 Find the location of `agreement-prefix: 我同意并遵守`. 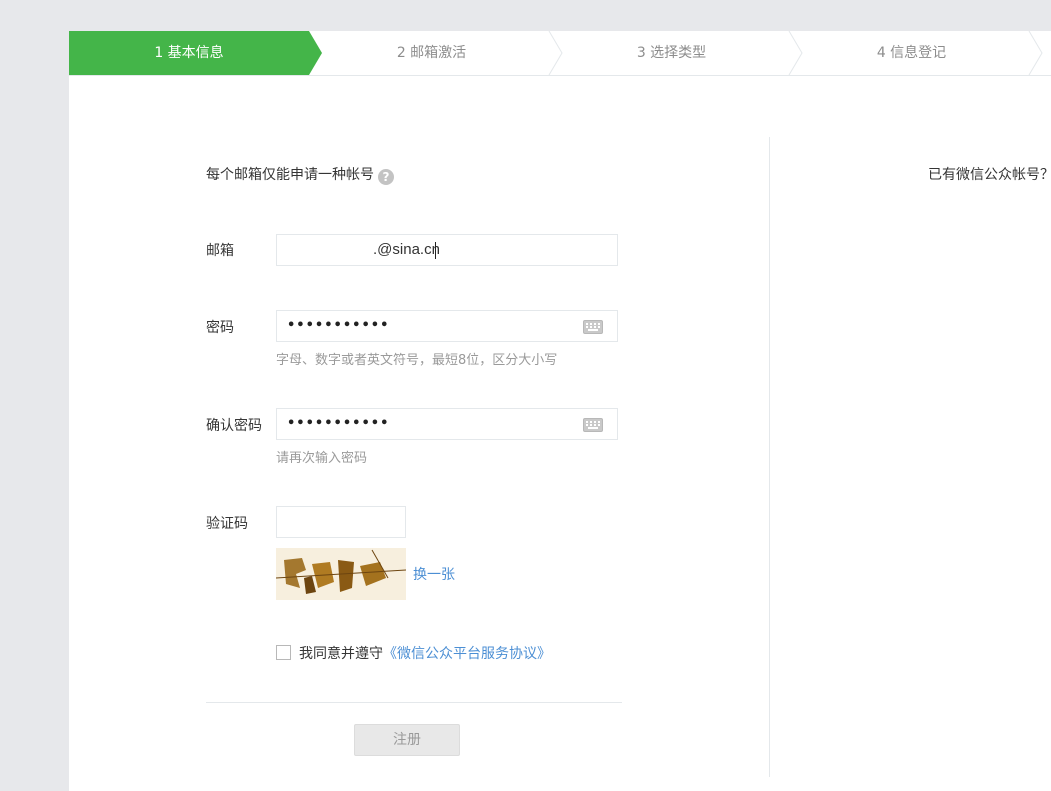

agreement-prefix: 我同意并遵守 is located at coordinates (341, 654).